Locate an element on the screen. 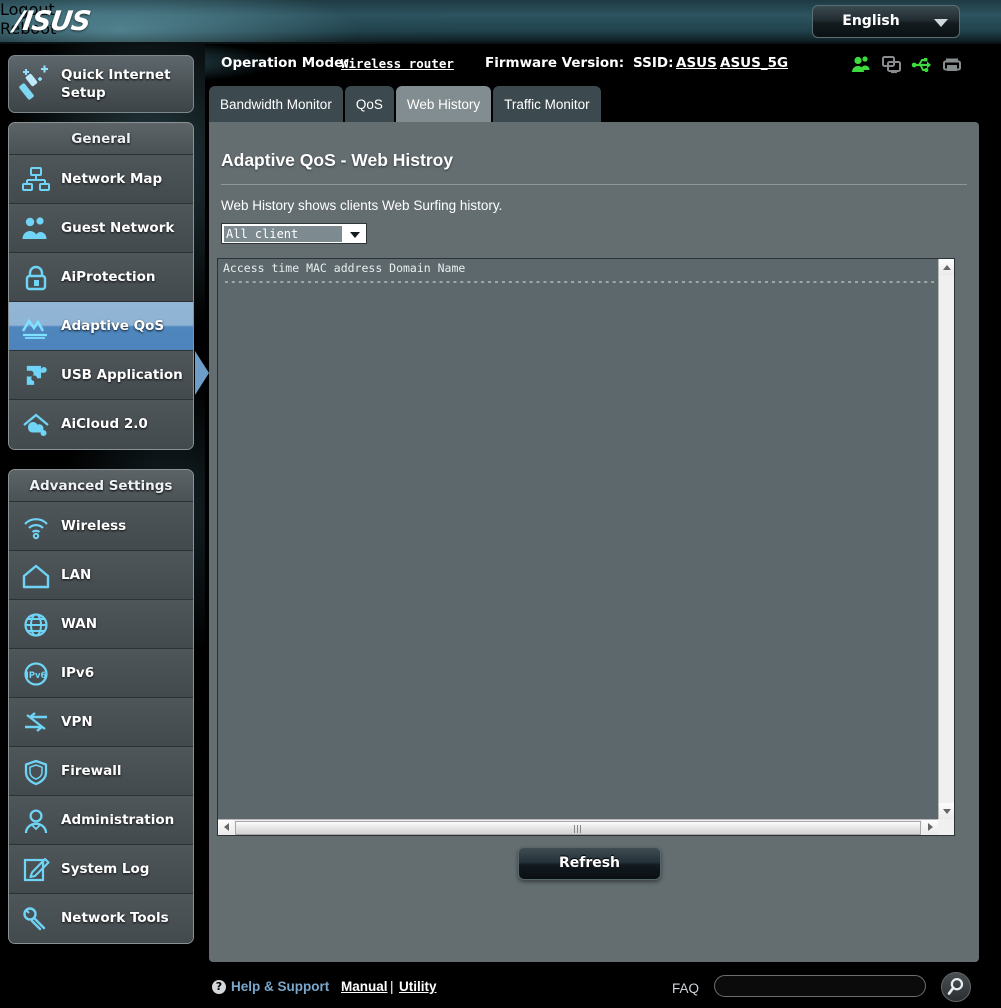 This screenshot has width=1001, height=1008. scroll-left-button is located at coordinates (226, 827).